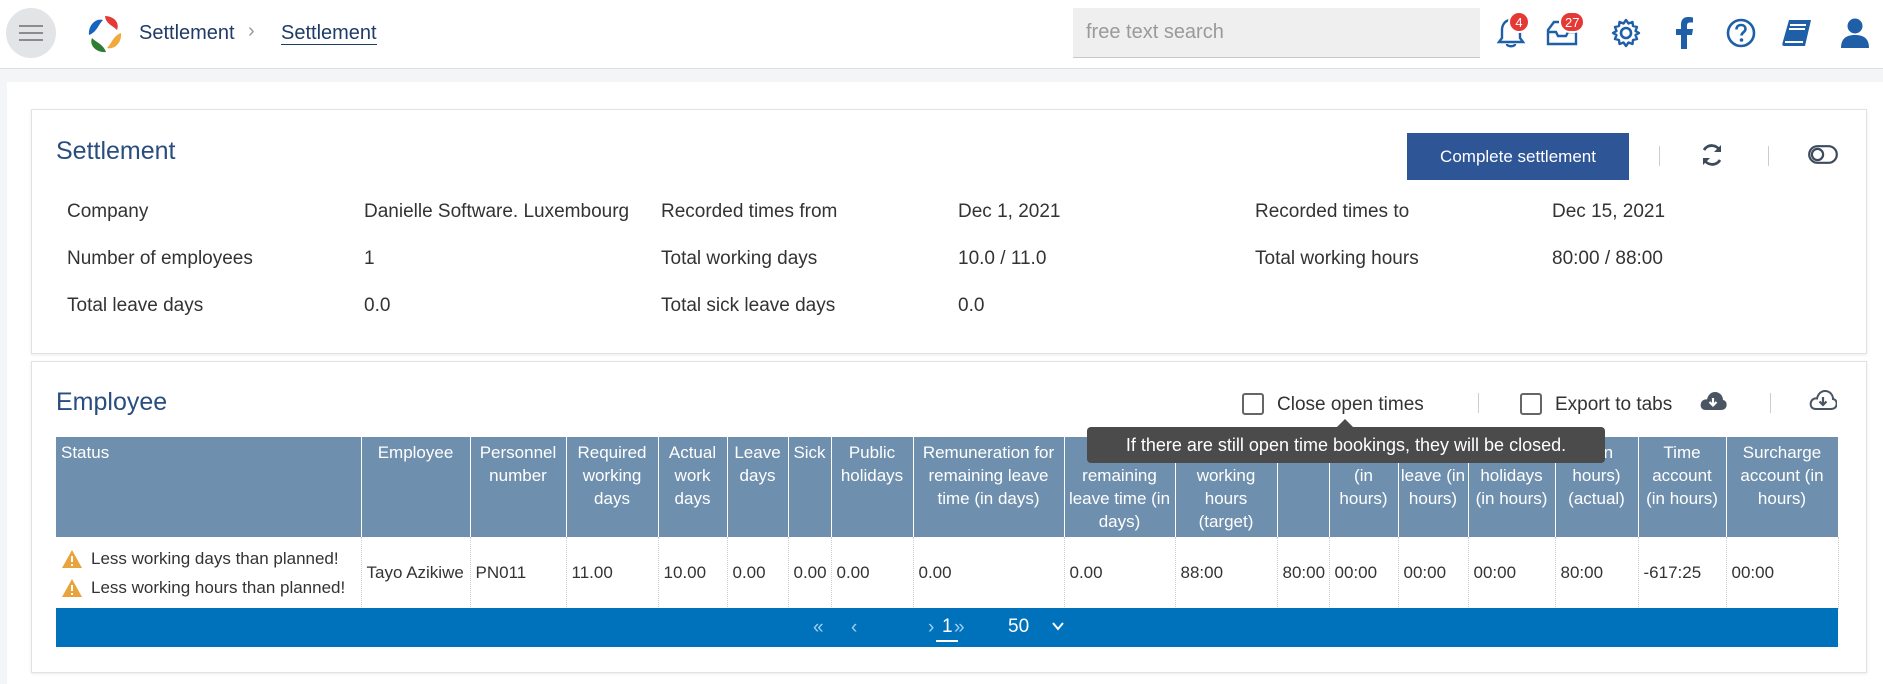 This screenshot has height=684, width=1883. Describe the element at coordinates (941, 34) in the screenshot. I see `top-bar: Settlement › Settlement 4 27` at that location.